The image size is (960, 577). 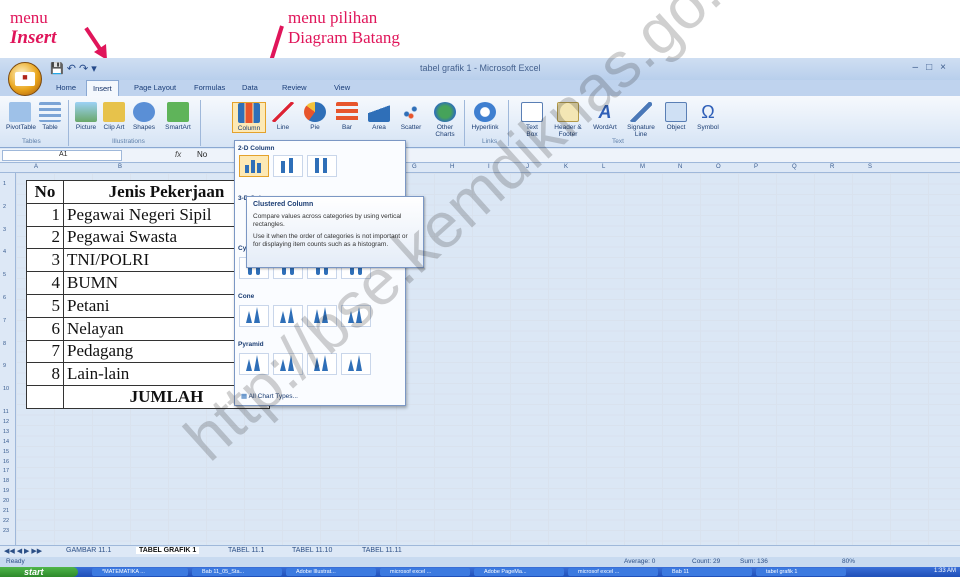 What do you see at coordinates (178, 116) in the screenshot?
I see `smartart-button: SmartArt` at bounding box center [178, 116].